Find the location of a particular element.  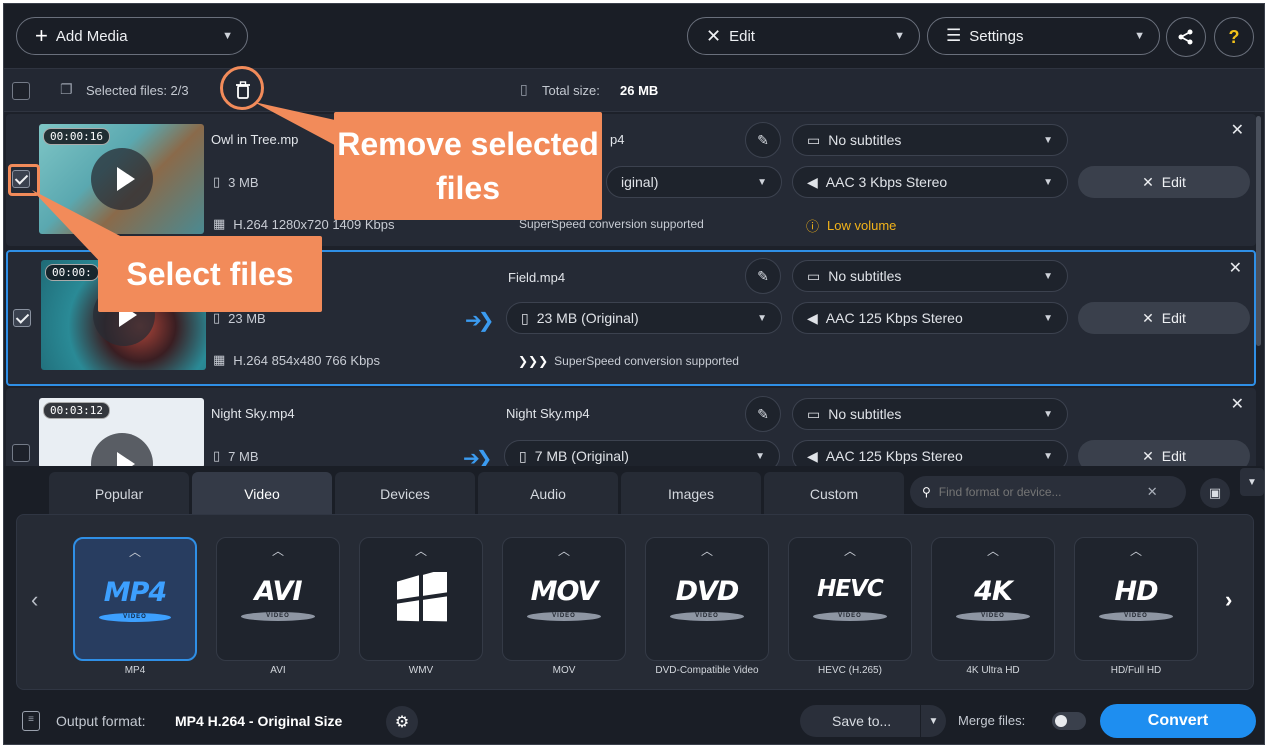

total-size-value: 26 MB is located at coordinates (639, 90).